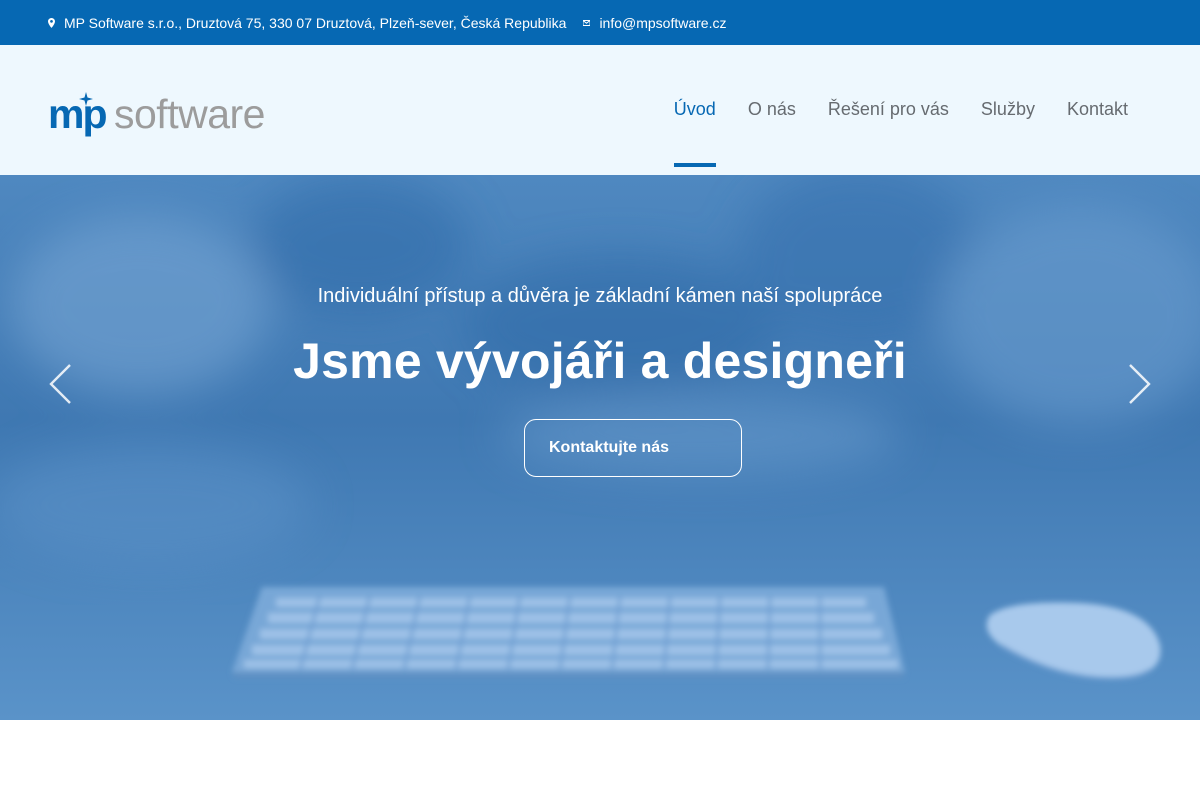 This screenshot has width=1200, height=800. I want to click on main-nav: Úvod O nás Řešení pro vás Služby Kontakt, so click(885, 110).